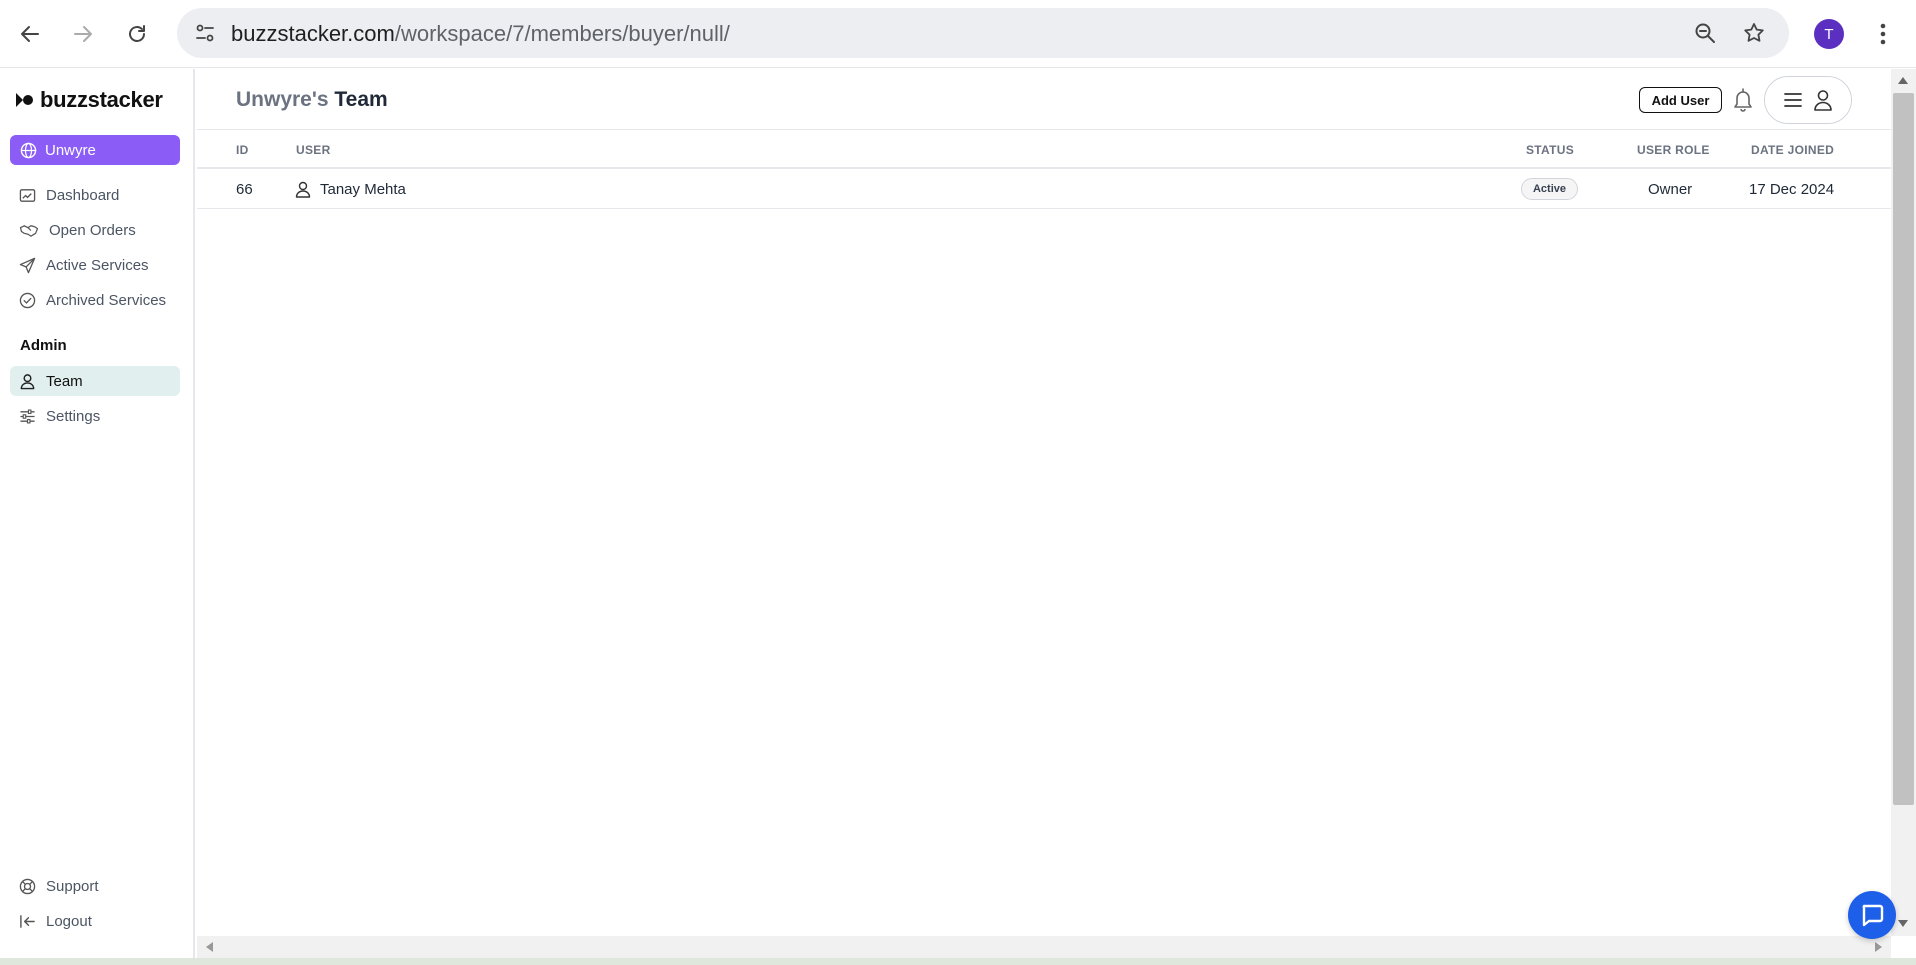 The width and height of the screenshot is (1916, 965). I want to click on dashboard-icon, so click(27, 195).